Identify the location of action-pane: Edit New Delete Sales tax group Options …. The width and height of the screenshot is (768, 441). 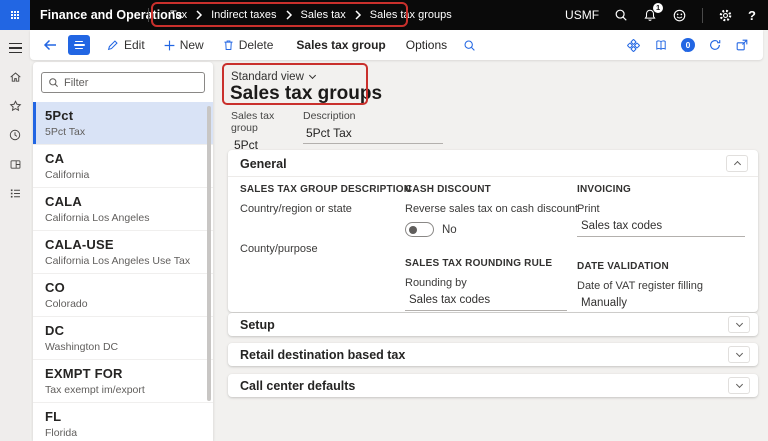
(396, 45).